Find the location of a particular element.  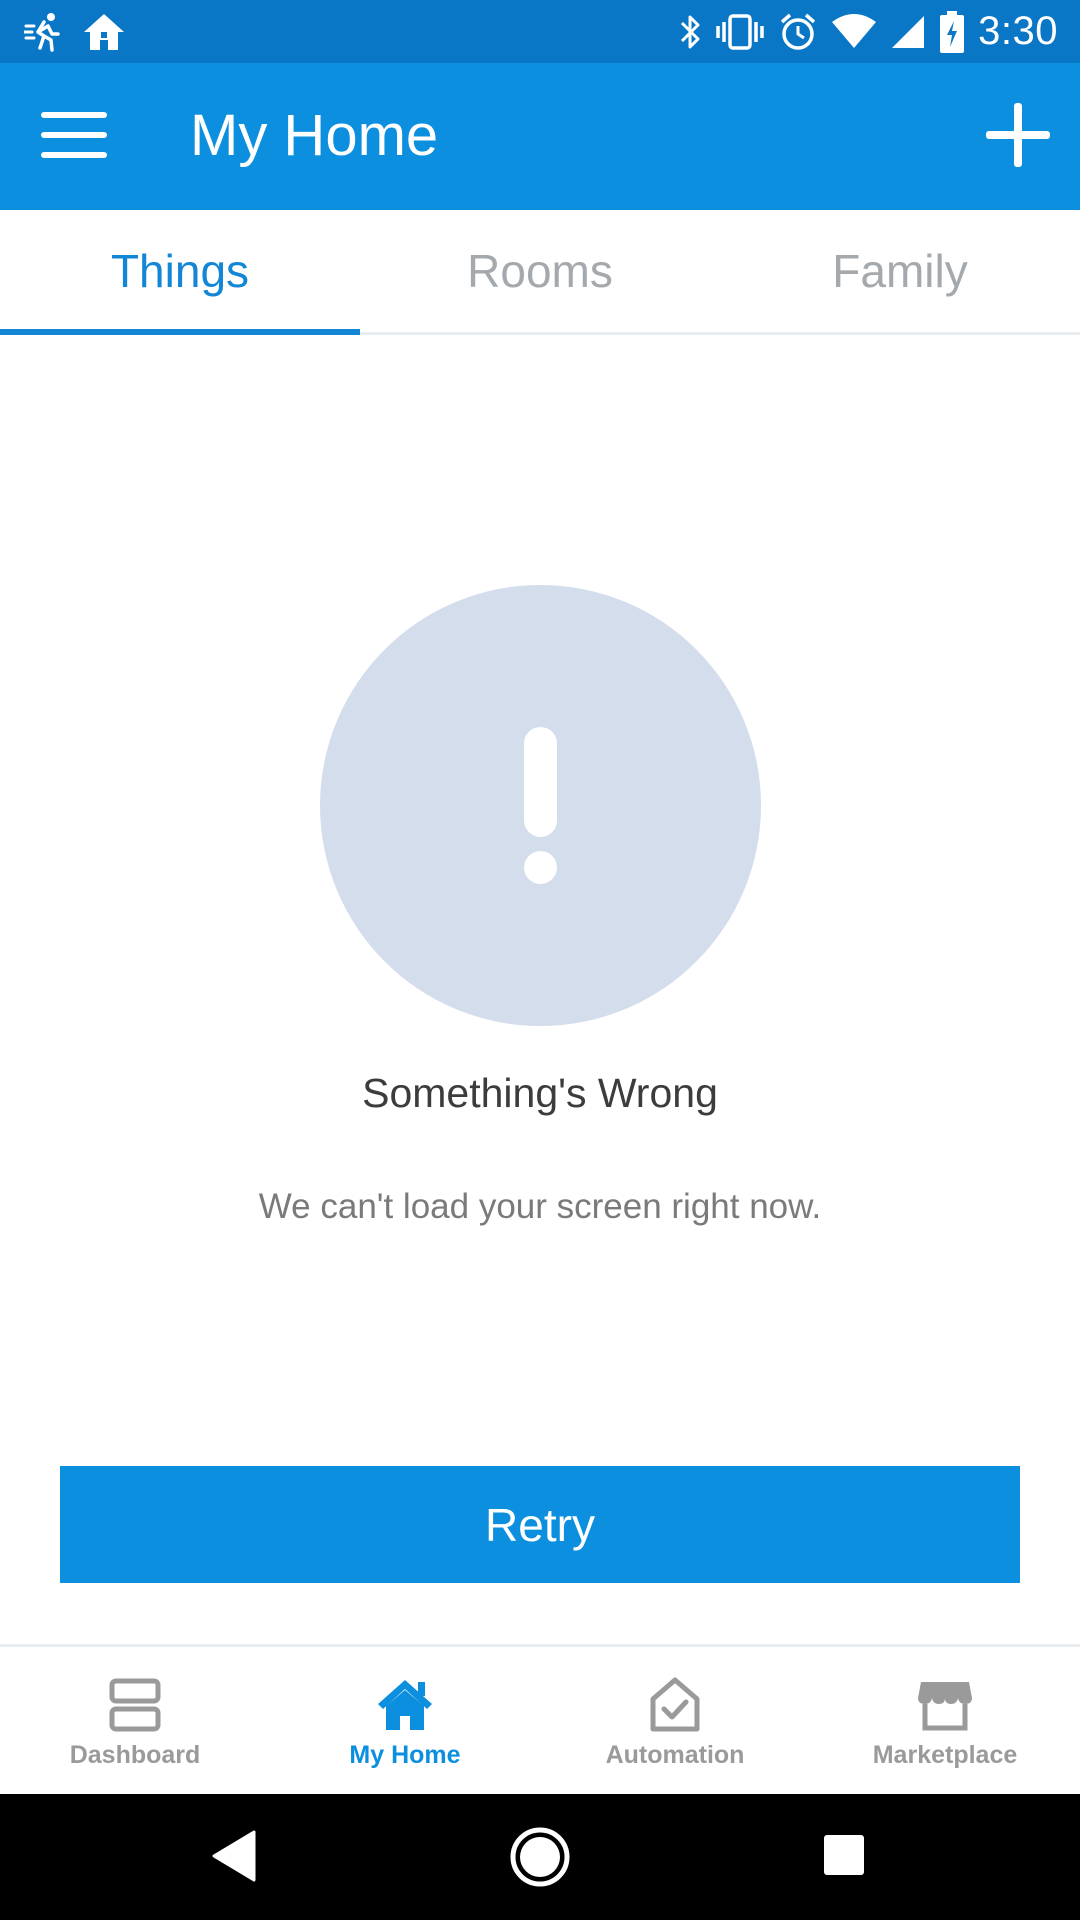

system-navigation-bar is located at coordinates (540, 1857).